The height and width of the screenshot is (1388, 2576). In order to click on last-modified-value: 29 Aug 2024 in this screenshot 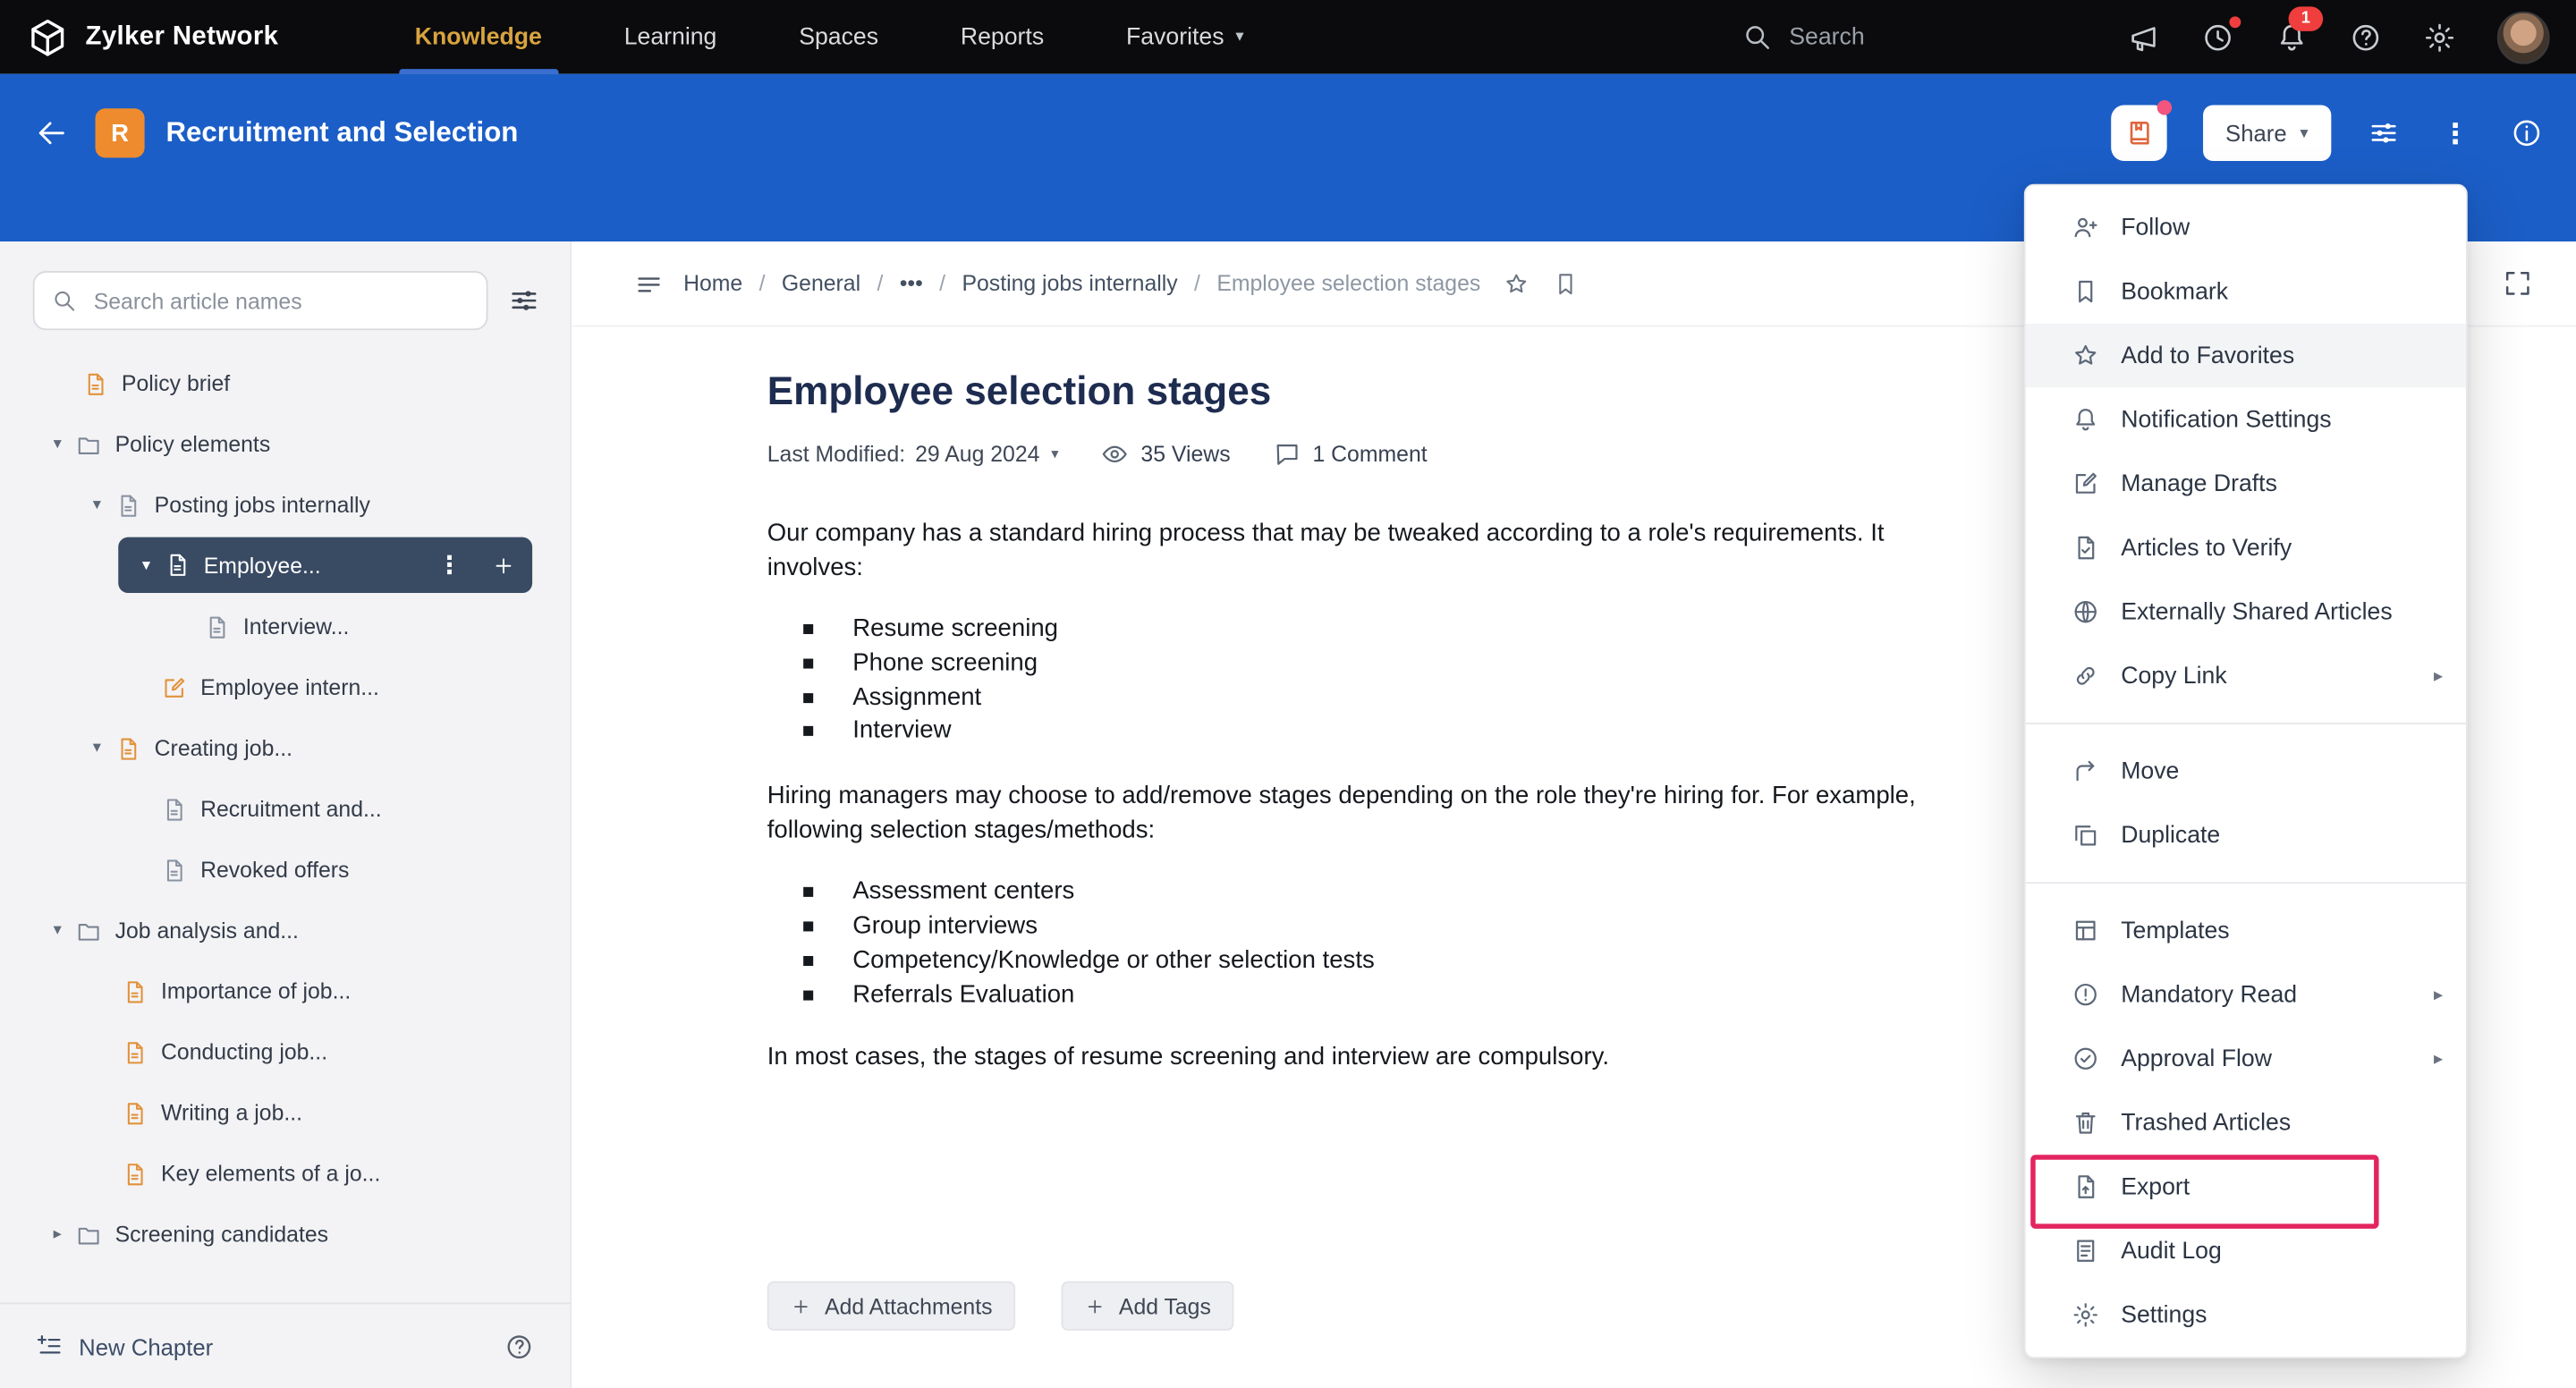, I will do `click(977, 454)`.